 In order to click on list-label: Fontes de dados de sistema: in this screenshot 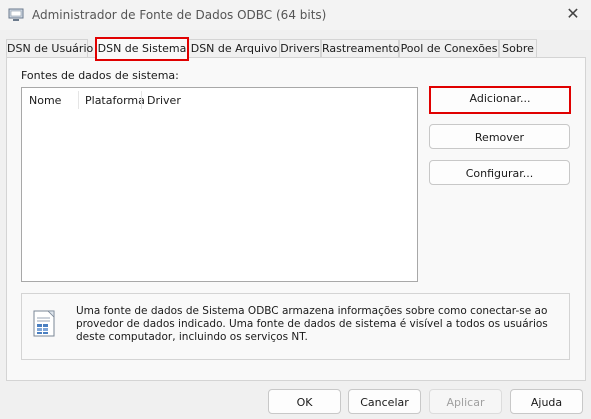, I will do `click(100, 75)`.